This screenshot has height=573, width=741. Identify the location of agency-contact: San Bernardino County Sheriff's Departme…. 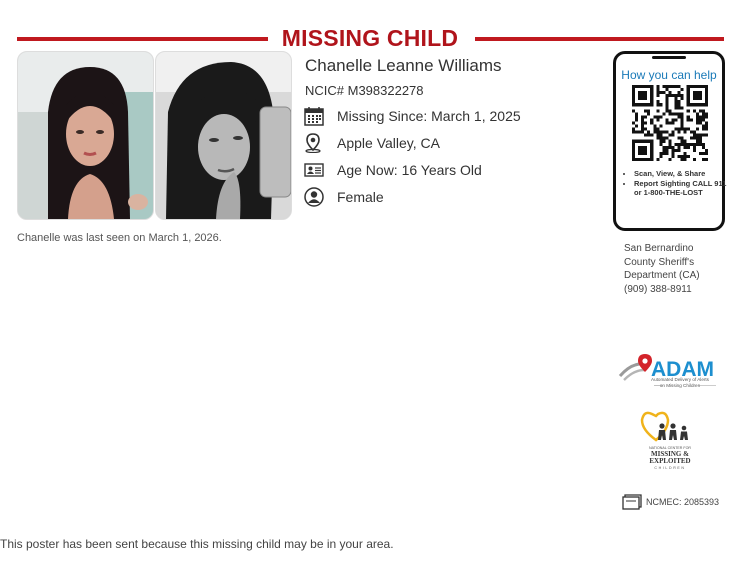
(679, 269).